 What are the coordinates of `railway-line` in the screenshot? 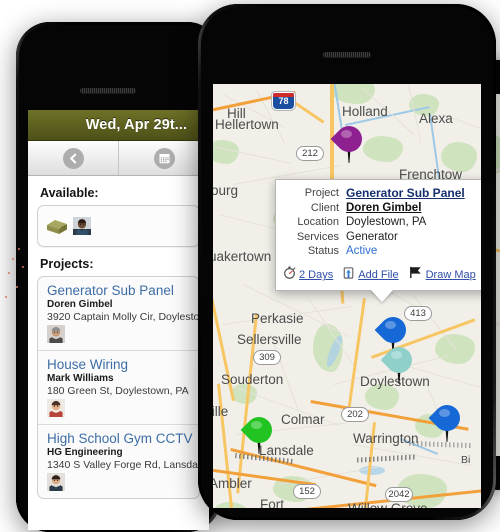 It's located at (387, 458).